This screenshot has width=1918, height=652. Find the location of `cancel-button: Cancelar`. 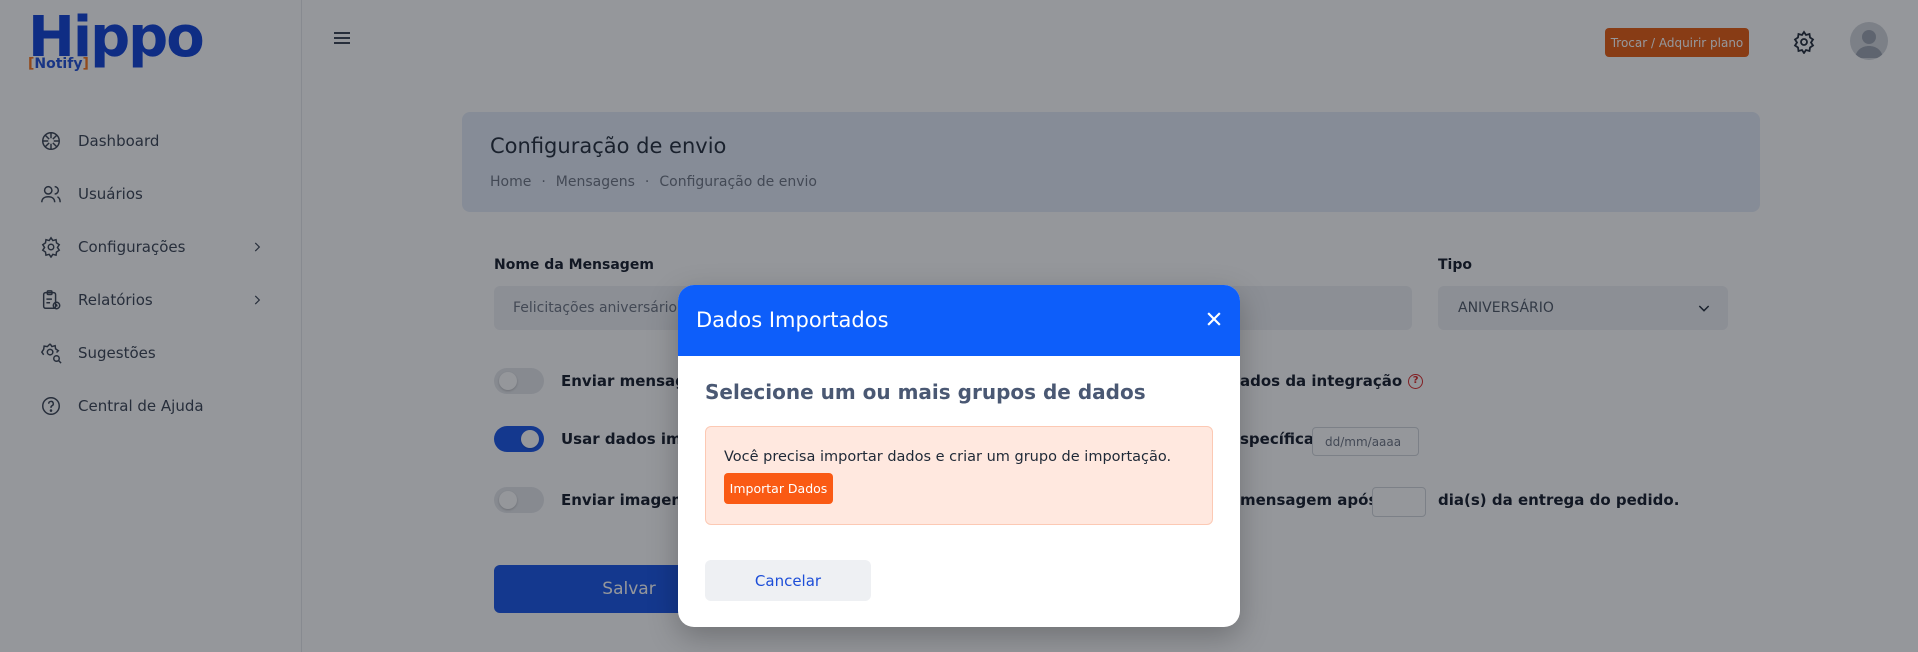

cancel-button: Cancelar is located at coordinates (788, 580).